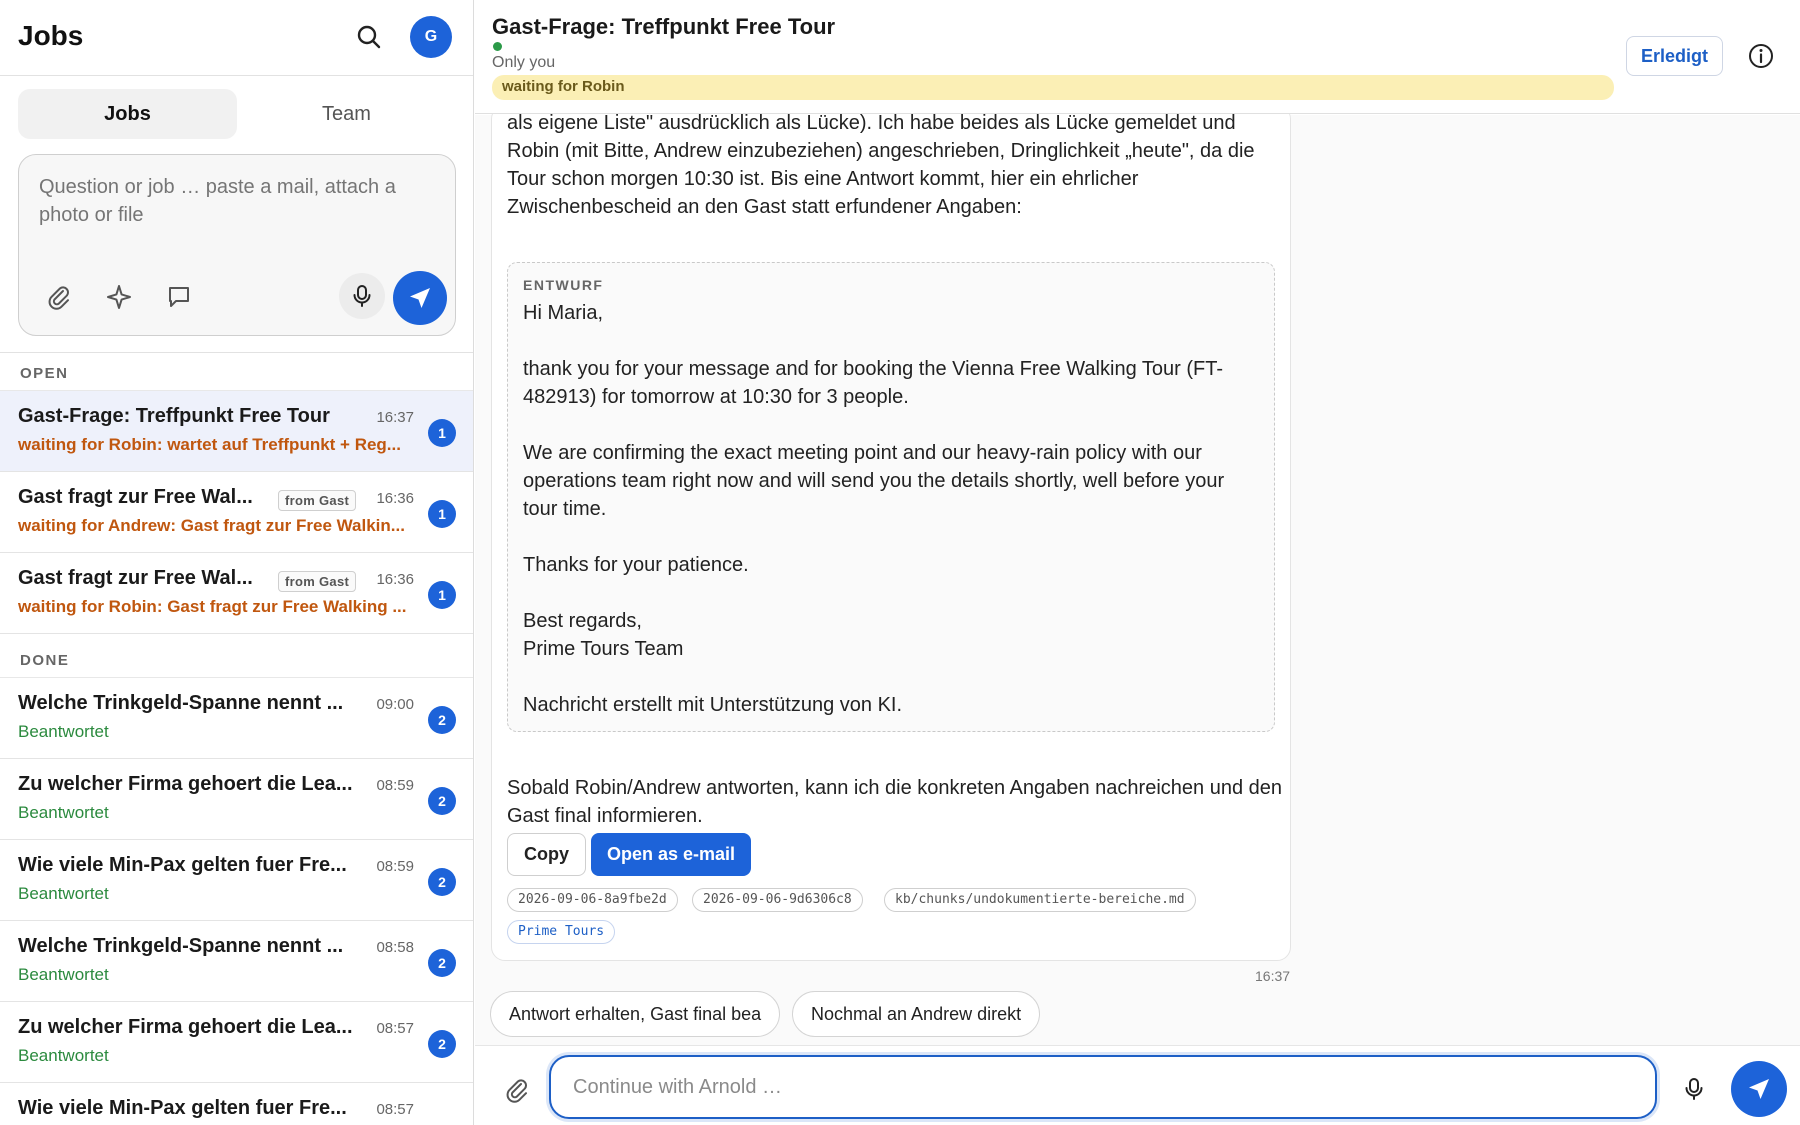 The image size is (1800, 1125). What do you see at coordinates (546, 854) in the screenshot?
I see `copy-button: Copy` at bounding box center [546, 854].